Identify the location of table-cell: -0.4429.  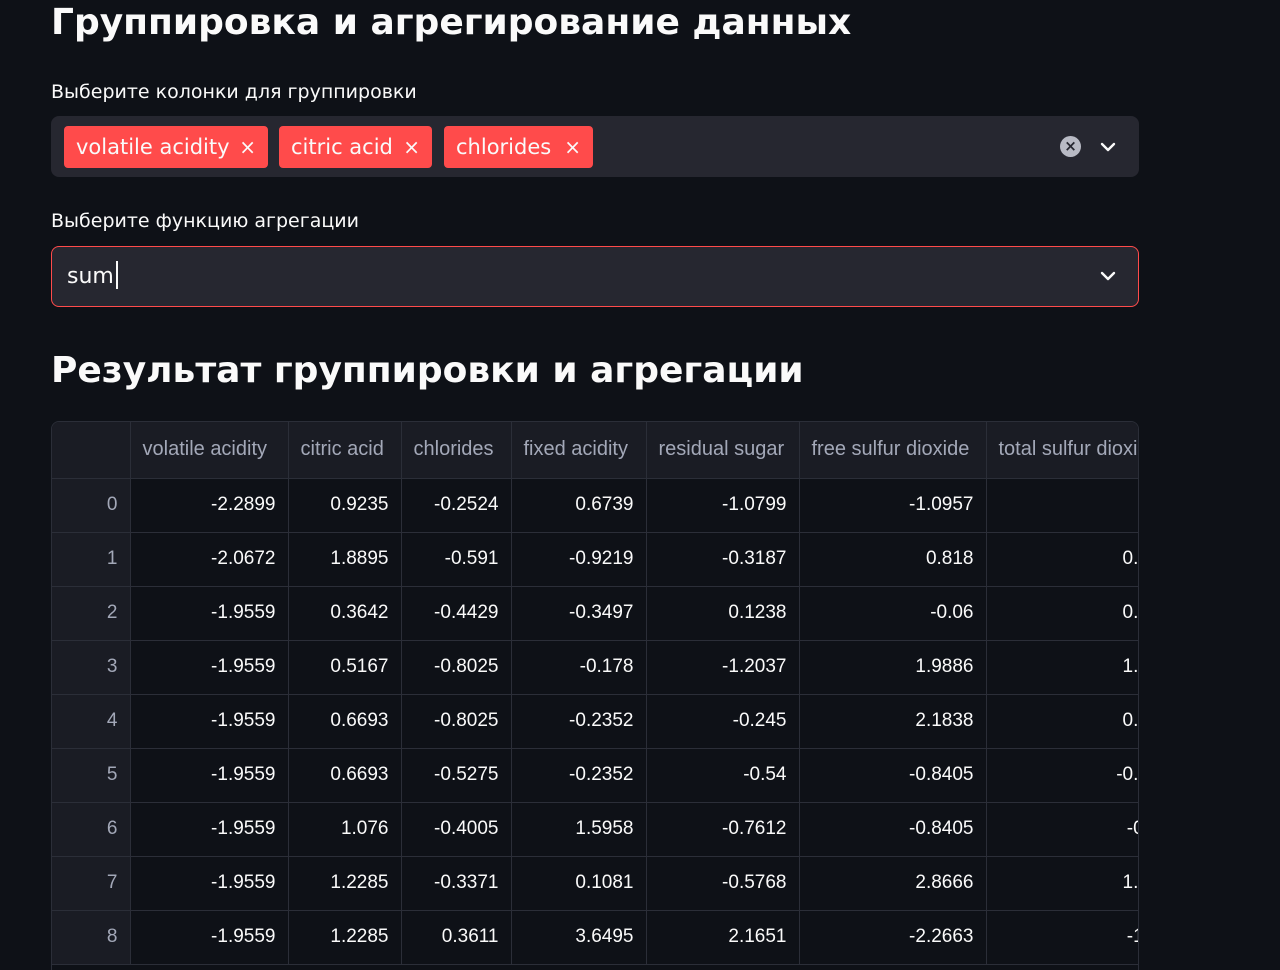
(456, 613).